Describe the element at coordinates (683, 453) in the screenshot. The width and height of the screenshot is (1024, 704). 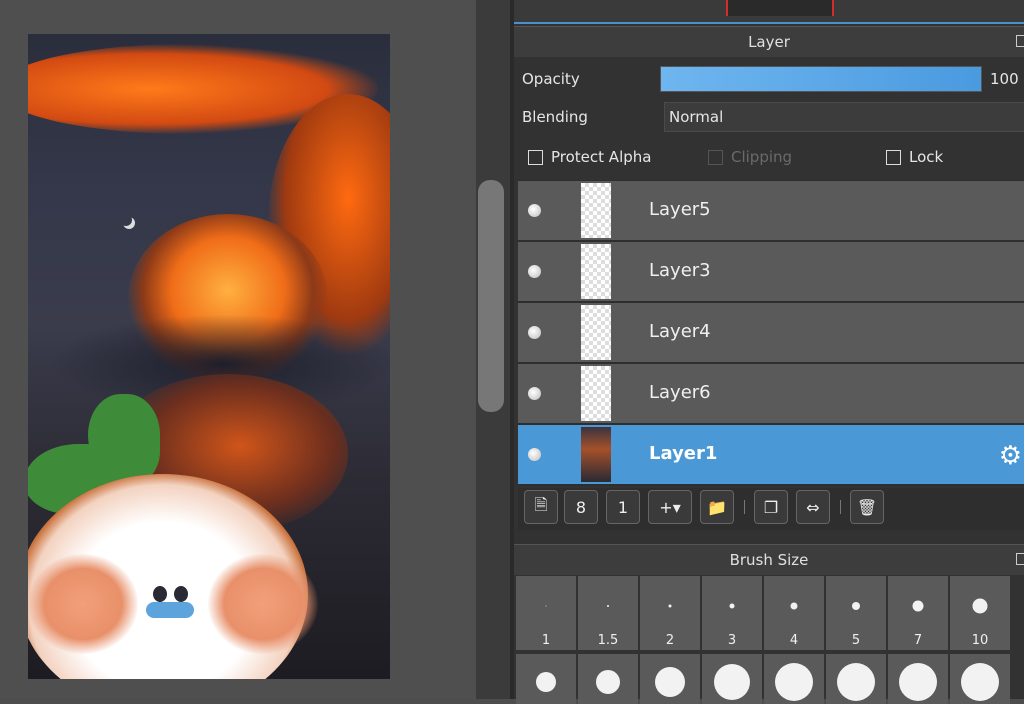
I see `layer-name: Layer1` at that location.